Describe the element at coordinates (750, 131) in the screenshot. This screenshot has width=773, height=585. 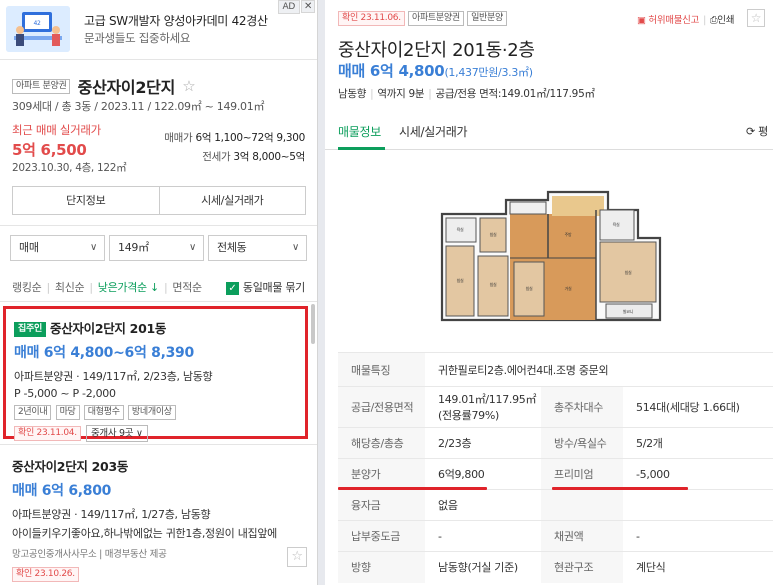
I see `refresh-icon: ⟳` at that location.